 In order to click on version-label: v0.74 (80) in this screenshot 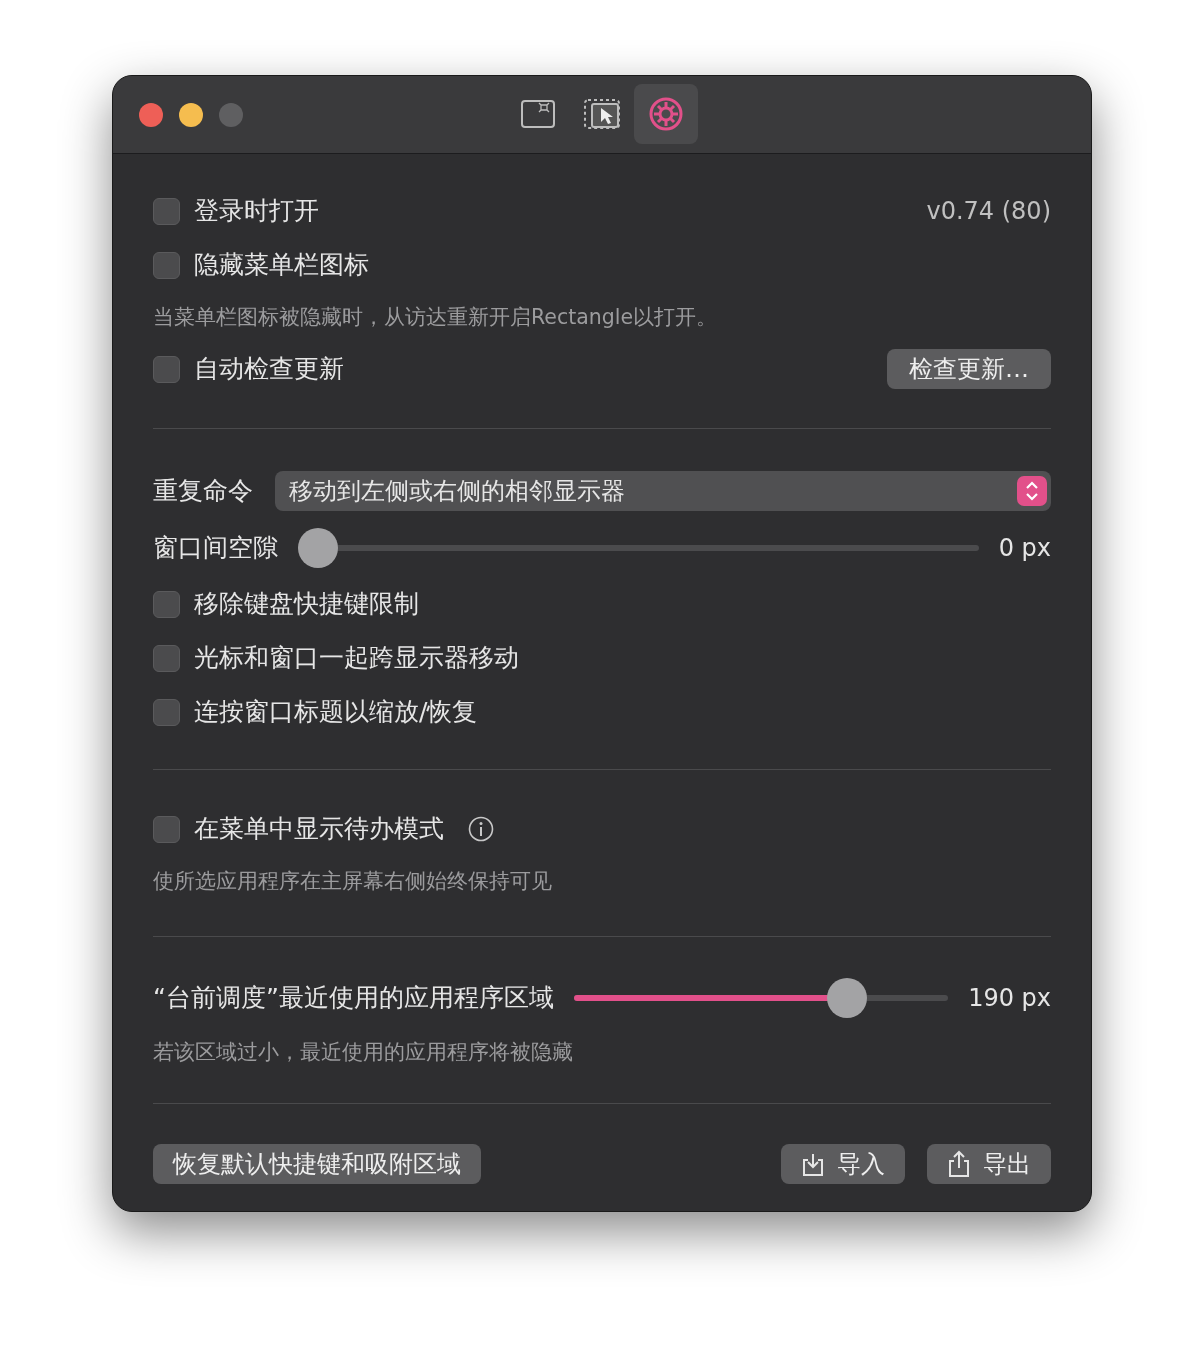, I will do `click(988, 211)`.